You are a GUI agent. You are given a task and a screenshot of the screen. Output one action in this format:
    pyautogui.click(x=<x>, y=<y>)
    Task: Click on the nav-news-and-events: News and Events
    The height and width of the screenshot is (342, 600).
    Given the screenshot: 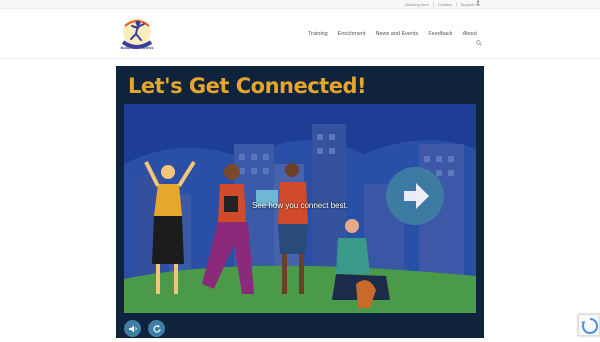 What is the action you would take?
    pyautogui.click(x=397, y=34)
    